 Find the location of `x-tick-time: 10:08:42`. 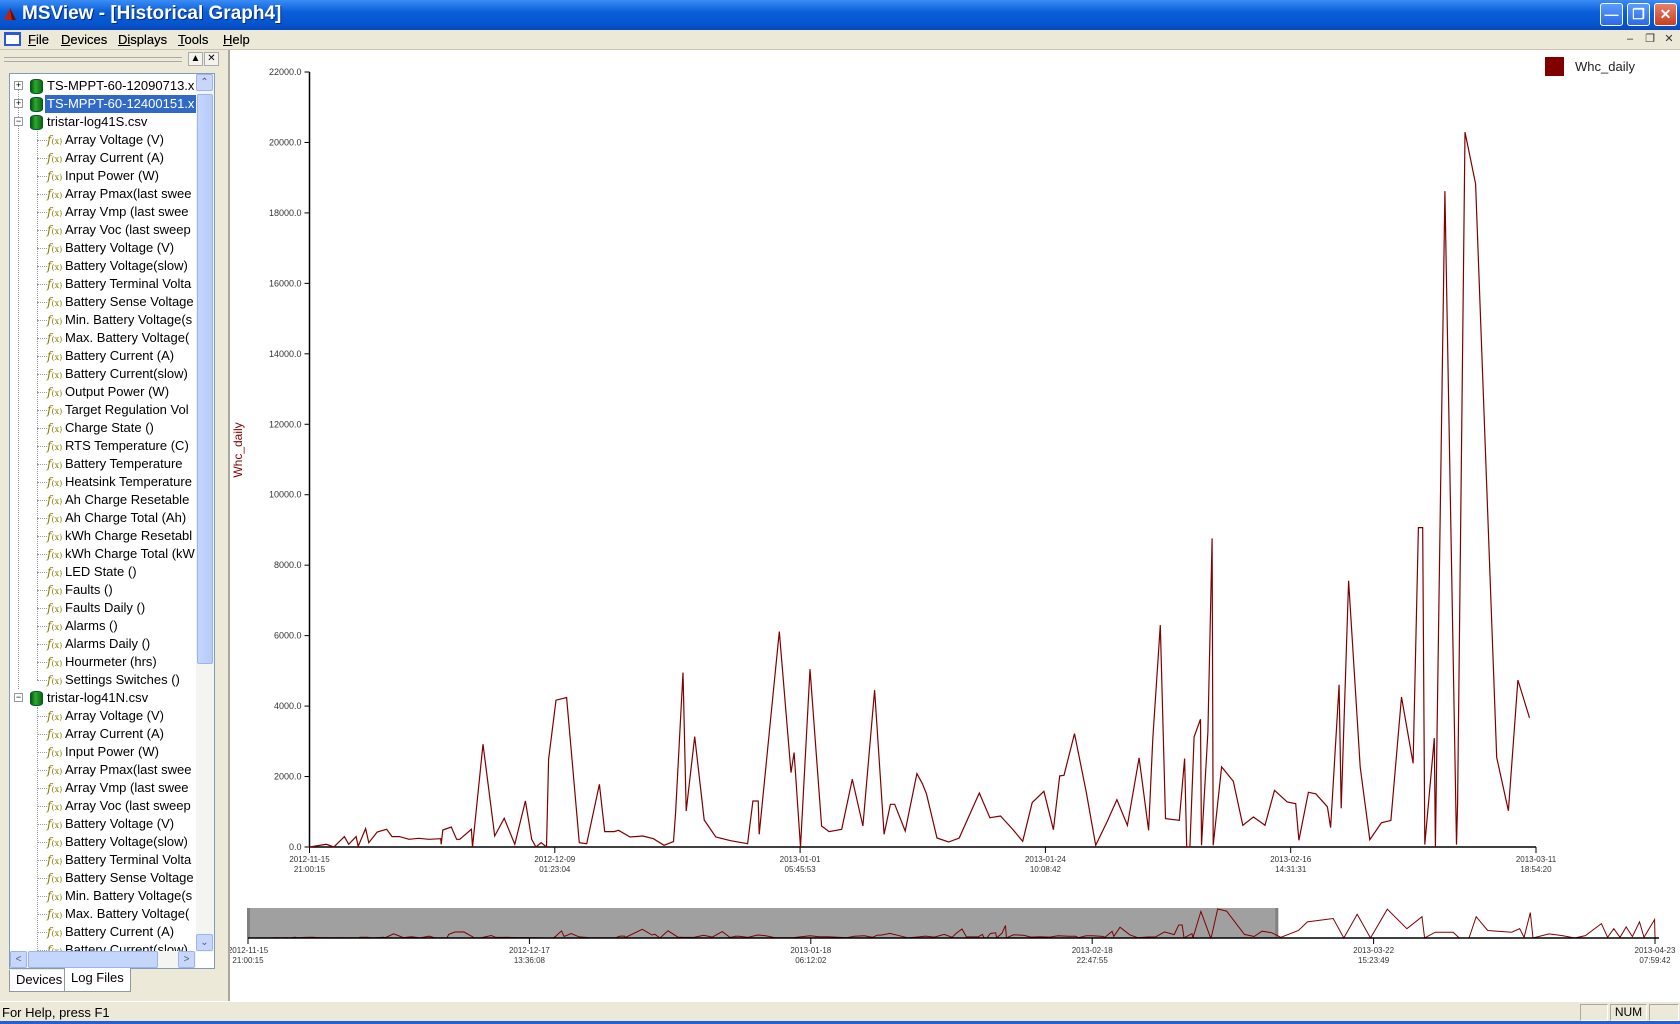

x-tick-time: 10:08:42 is located at coordinates (1046, 869).